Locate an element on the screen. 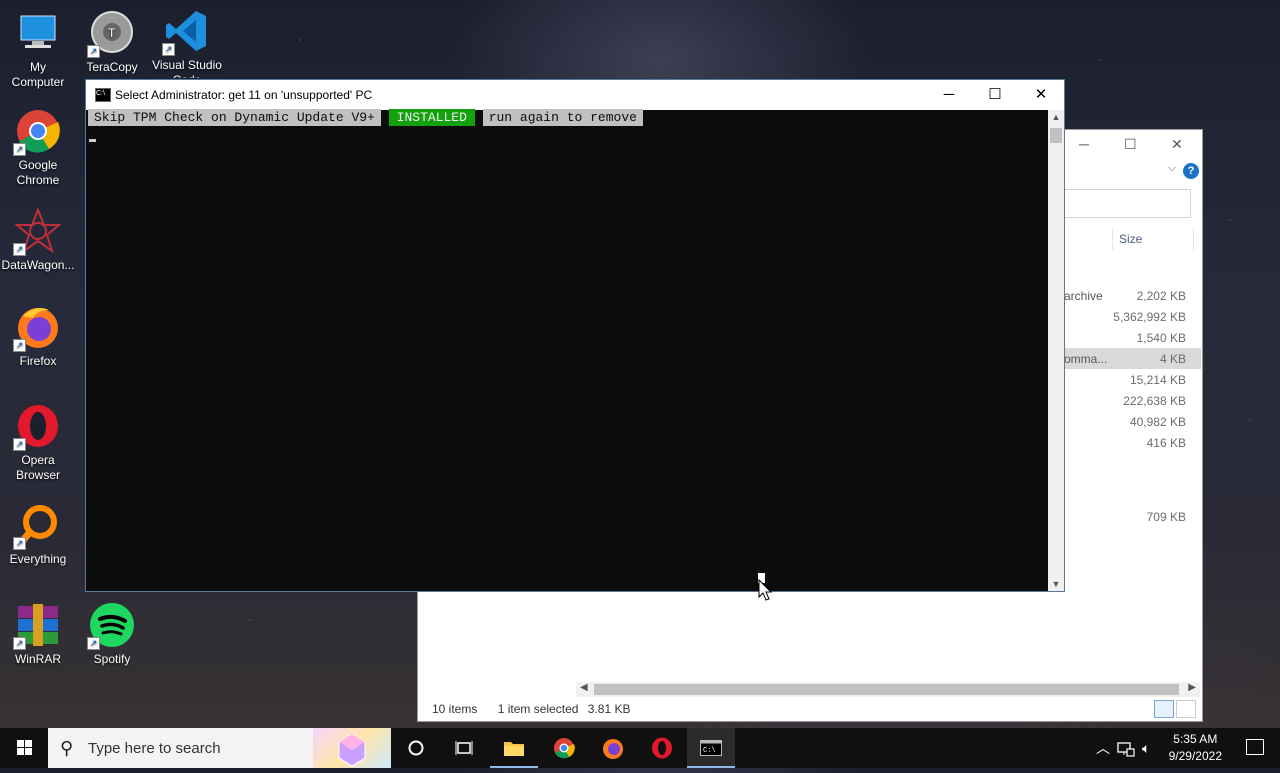 This screenshot has height=773, width=1280. column-header-size: Size is located at coordinates (1130, 239).